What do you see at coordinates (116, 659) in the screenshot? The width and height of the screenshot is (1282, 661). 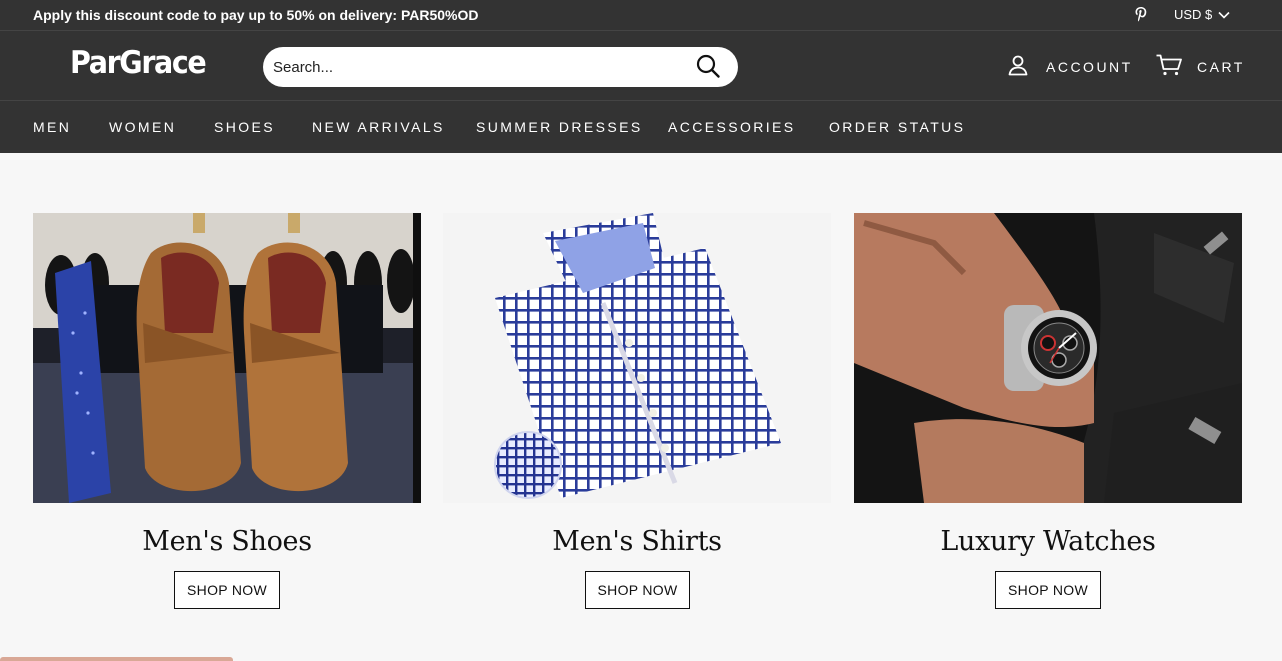 I see `bottom-banner-edge` at bounding box center [116, 659].